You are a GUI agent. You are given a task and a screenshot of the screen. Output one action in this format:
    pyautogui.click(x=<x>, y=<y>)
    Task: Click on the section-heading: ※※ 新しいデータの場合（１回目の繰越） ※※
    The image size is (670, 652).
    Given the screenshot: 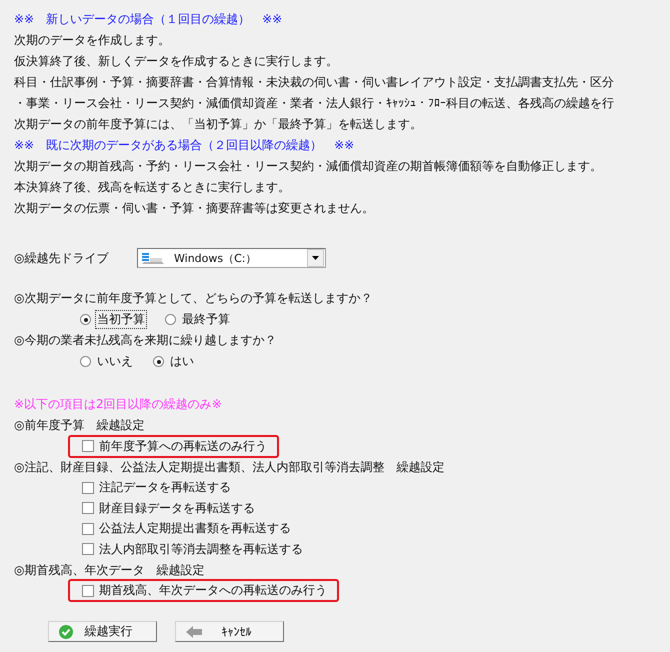 What is the action you would take?
    pyautogui.click(x=149, y=19)
    